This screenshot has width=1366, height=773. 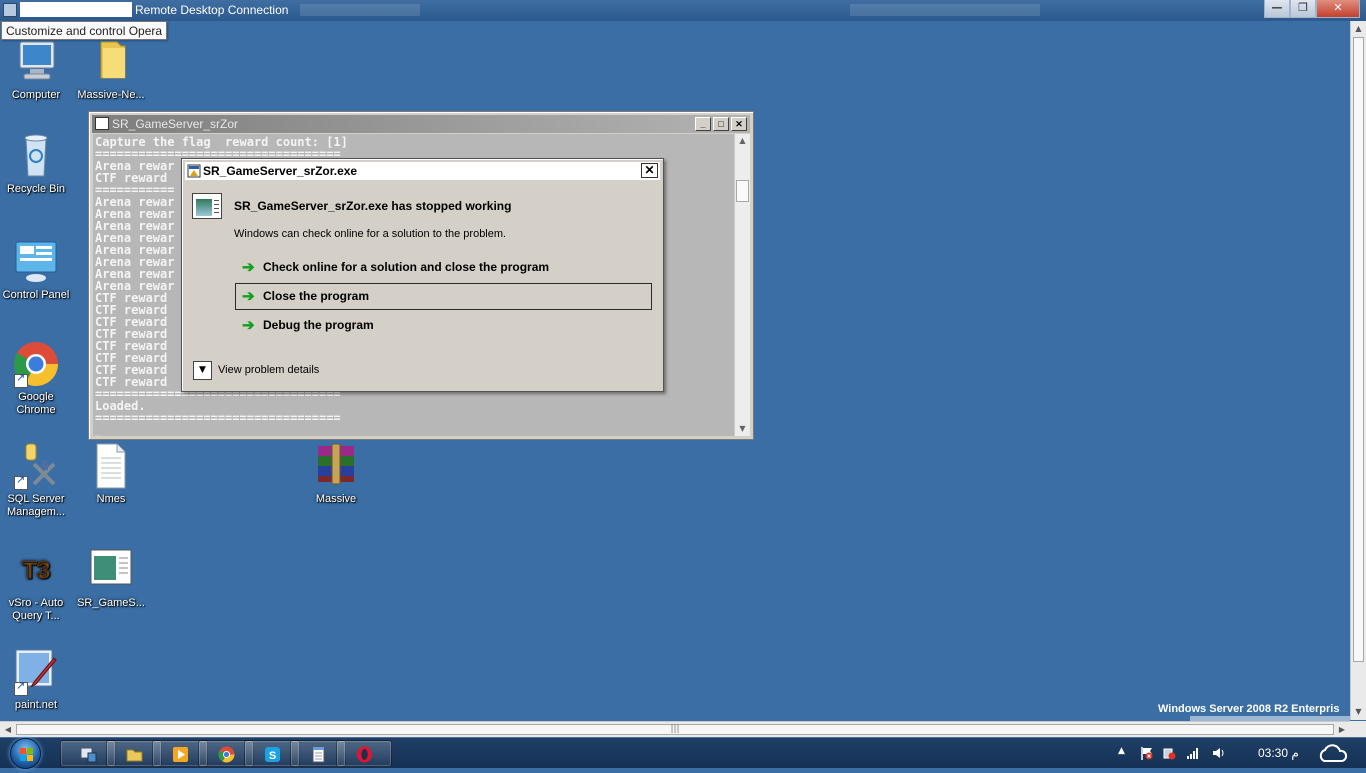 What do you see at coordinates (649, 170) in the screenshot?
I see `dialog-close-button: ✕` at bounding box center [649, 170].